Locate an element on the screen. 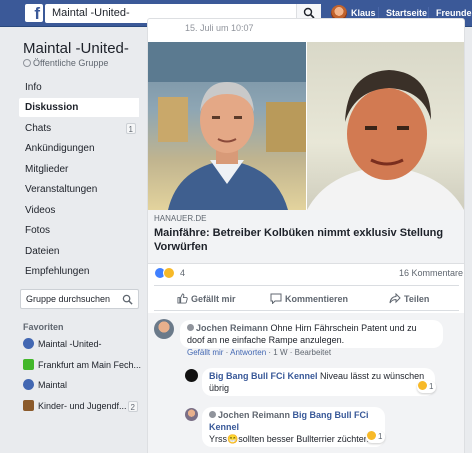 Image resolution: width=472 pixels, height=453 pixels. comment-reply-link: Antworten is located at coordinates (248, 352).